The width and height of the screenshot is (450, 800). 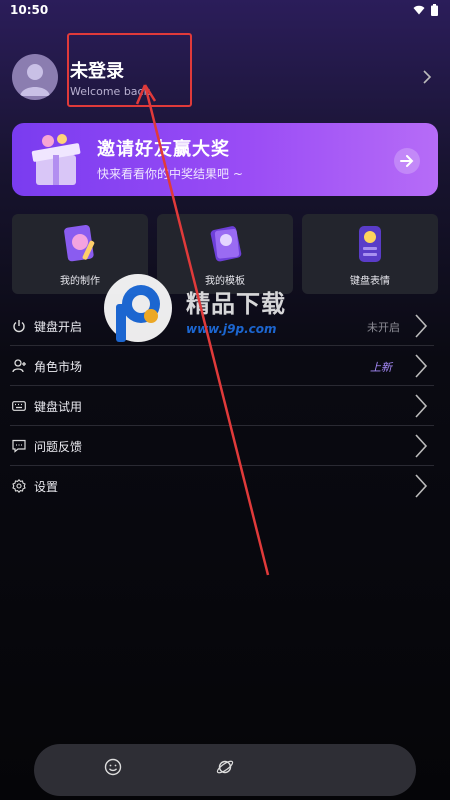 I want to click on menu-item-keyboard-trial: 键盘试用, so click(x=222, y=406).